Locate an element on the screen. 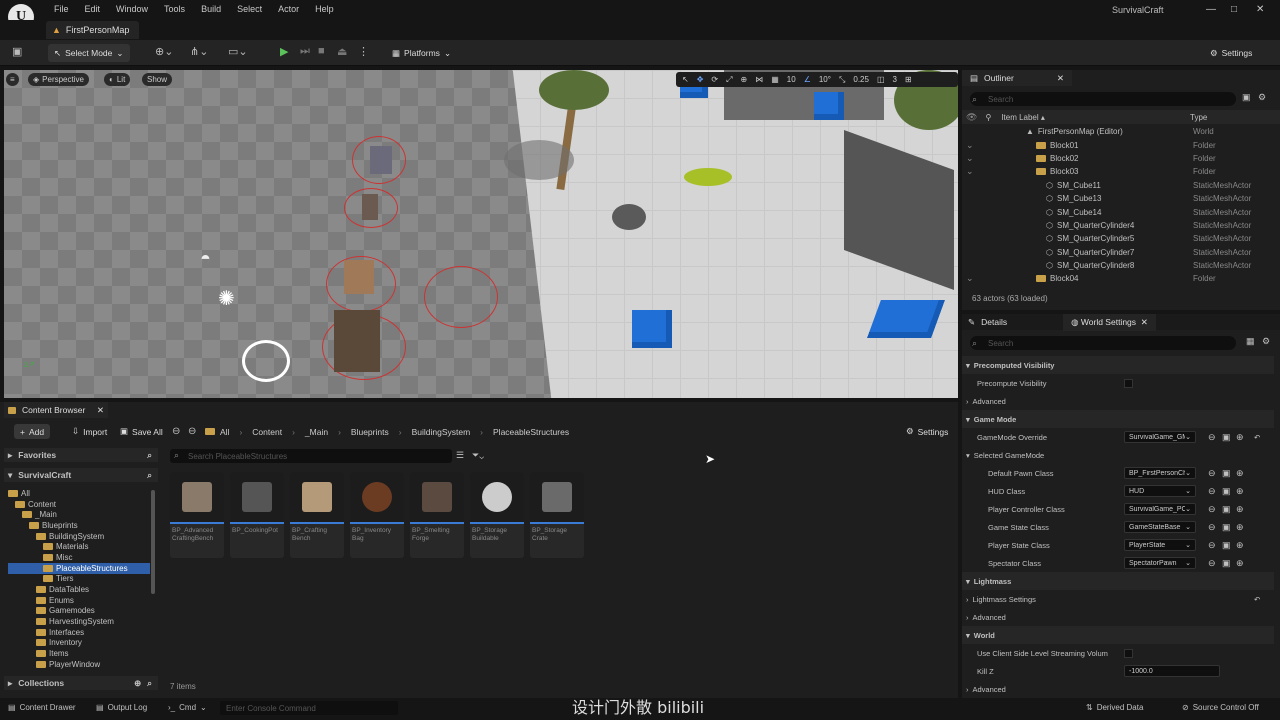 This screenshot has height=720, width=1280. console-input: Enter Console Command is located at coordinates (309, 708).